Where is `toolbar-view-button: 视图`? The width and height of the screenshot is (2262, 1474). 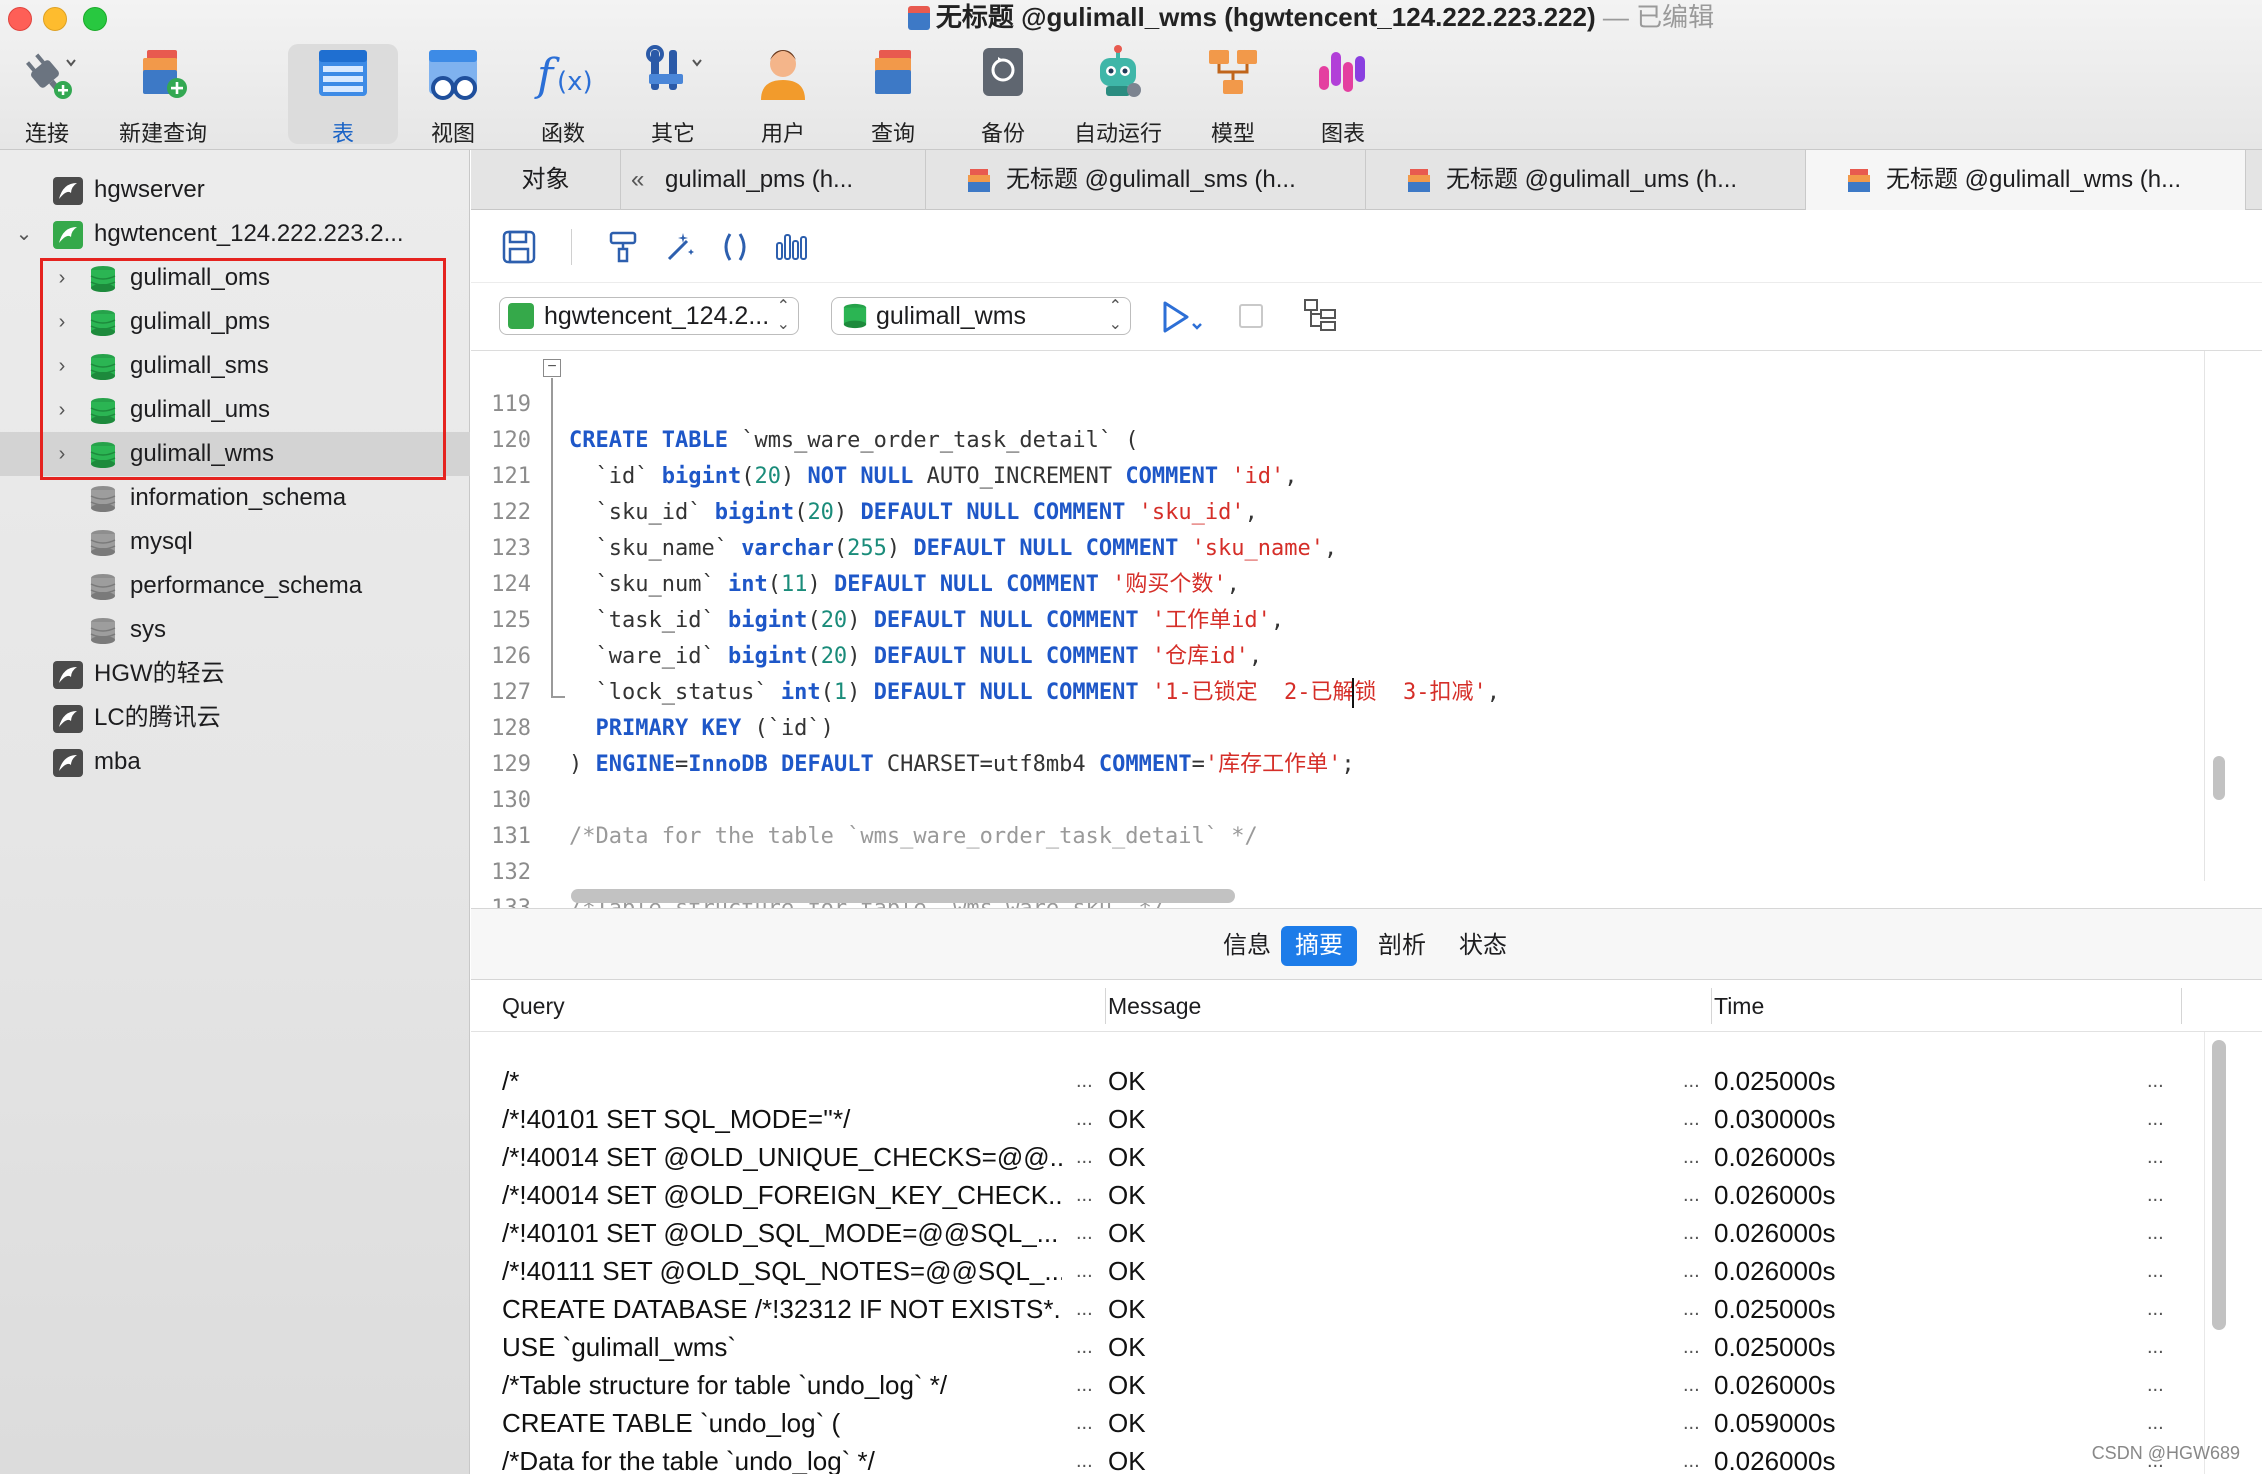 toolbar-view-button: 视图 is located at coordinates (453, 95).